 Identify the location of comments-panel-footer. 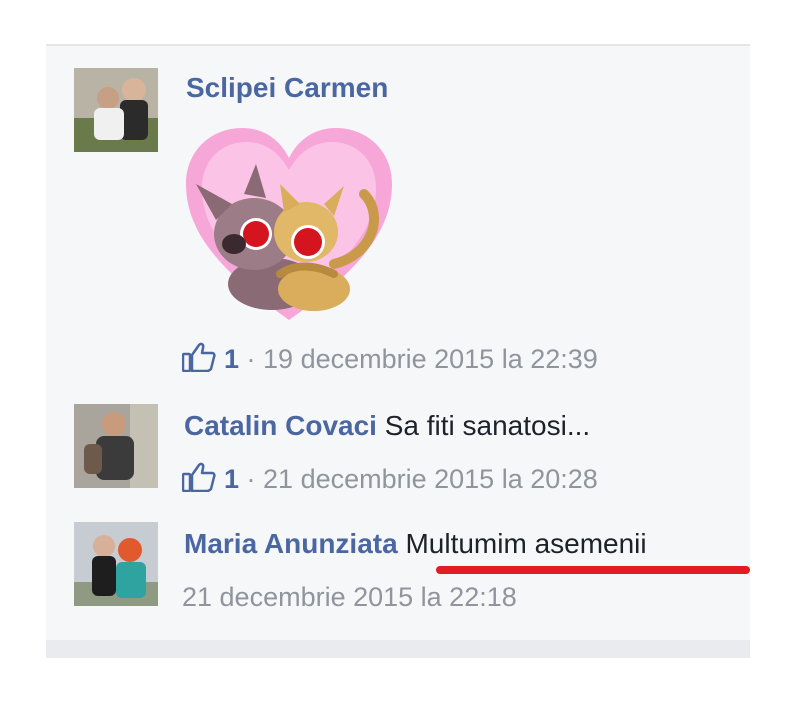
(398, 649).